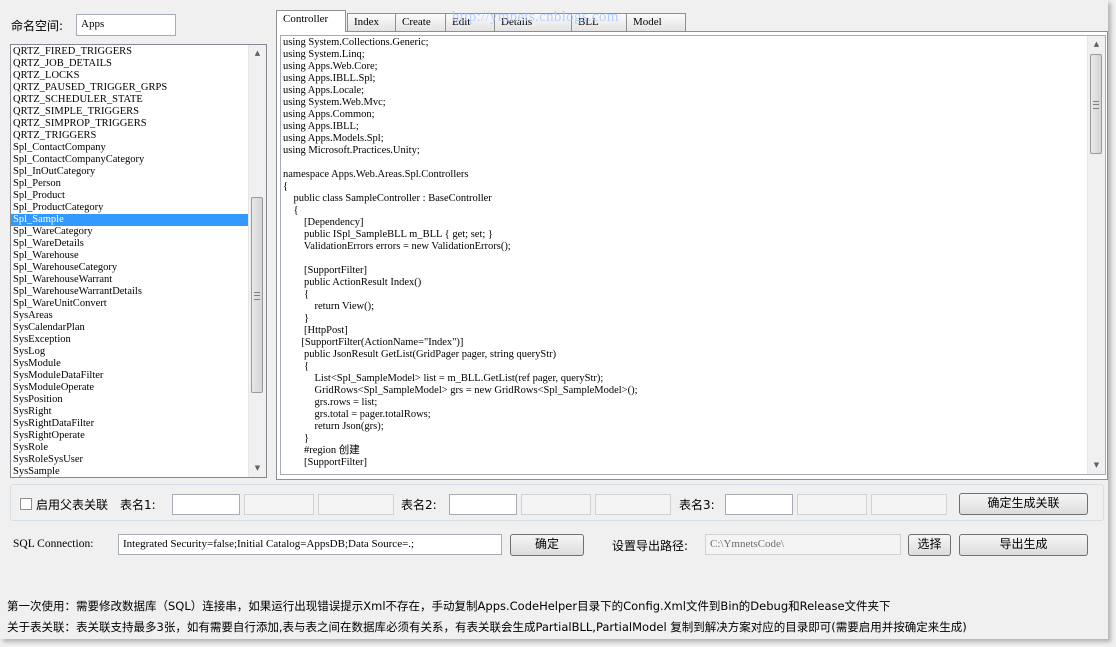 The width and height of the screenshot is (1116, 647). I want to click on table-list-item: Spl_WarehouseWarrantDetails, so click(130, 292).